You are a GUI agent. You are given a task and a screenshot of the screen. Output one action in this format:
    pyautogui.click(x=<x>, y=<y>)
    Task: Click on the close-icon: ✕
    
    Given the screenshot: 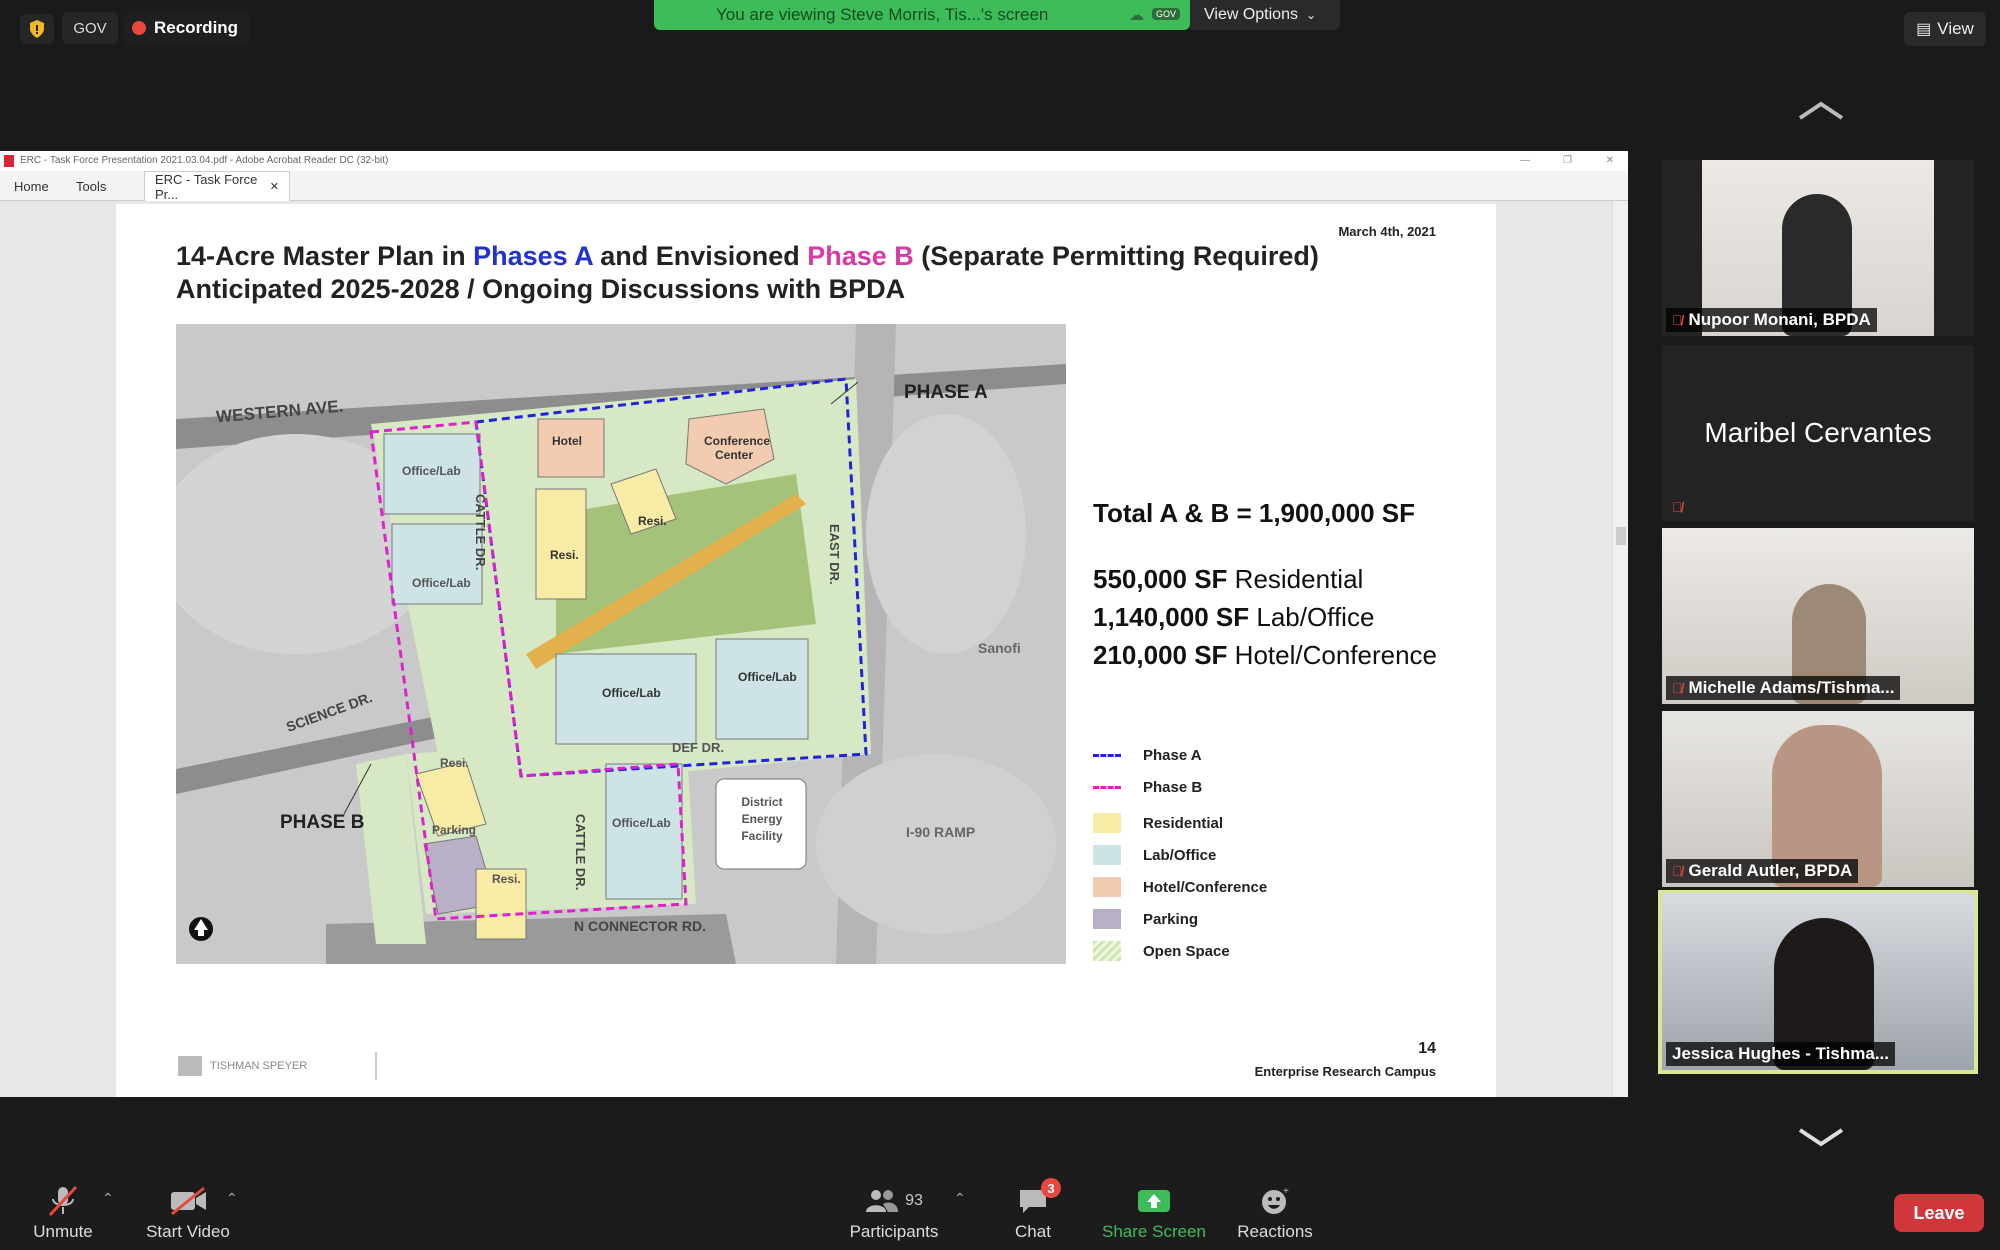 What is the action you would take?
    pyautogui.click(x=1610, y=161)
    